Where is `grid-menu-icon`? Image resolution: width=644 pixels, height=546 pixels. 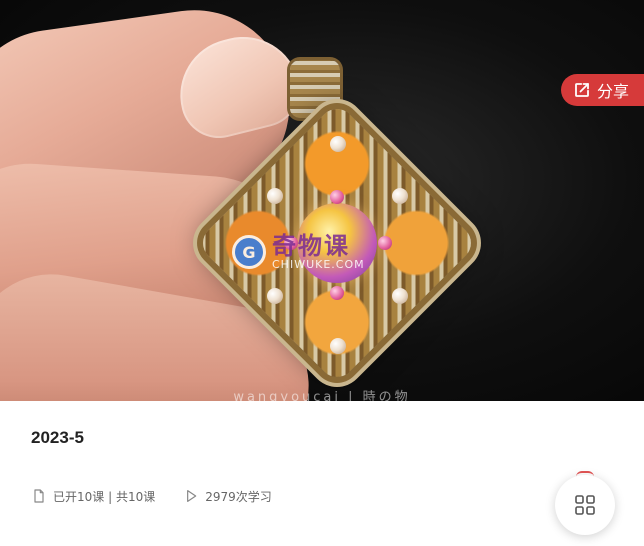 grid-menu-icon is located at coordinates (585, 505).